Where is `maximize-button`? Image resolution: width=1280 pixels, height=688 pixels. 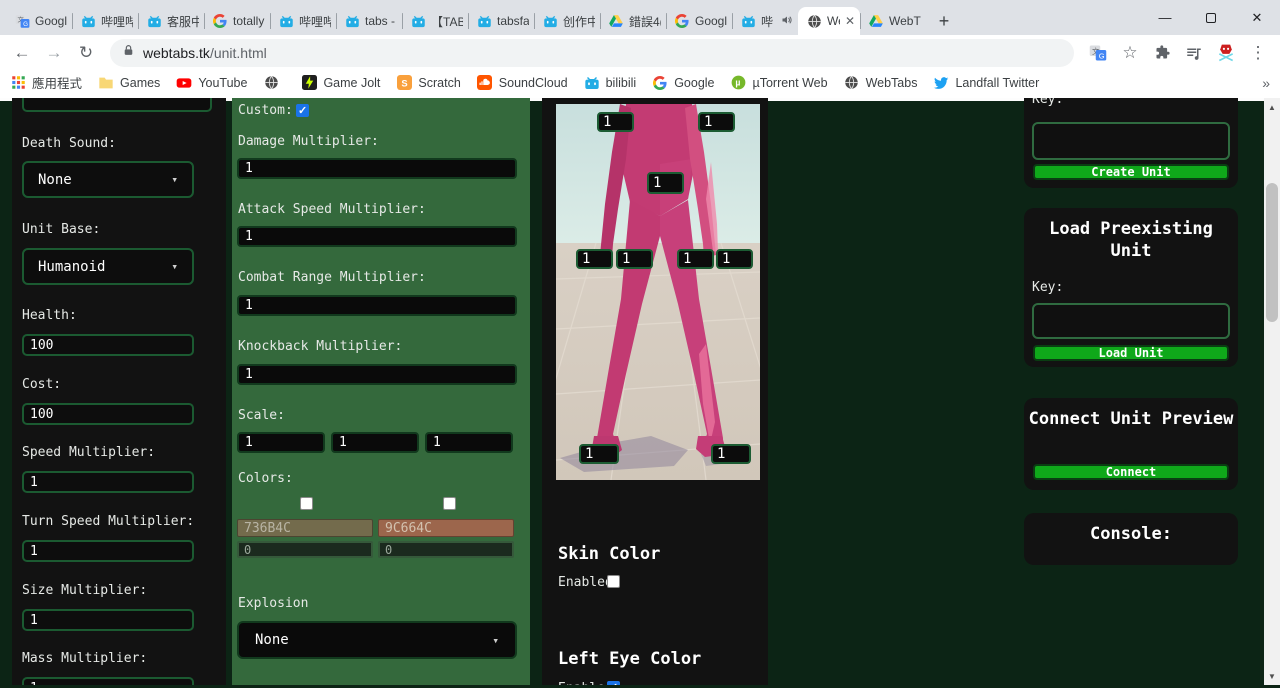
maximize-button is located at coordinates (1211, 17).